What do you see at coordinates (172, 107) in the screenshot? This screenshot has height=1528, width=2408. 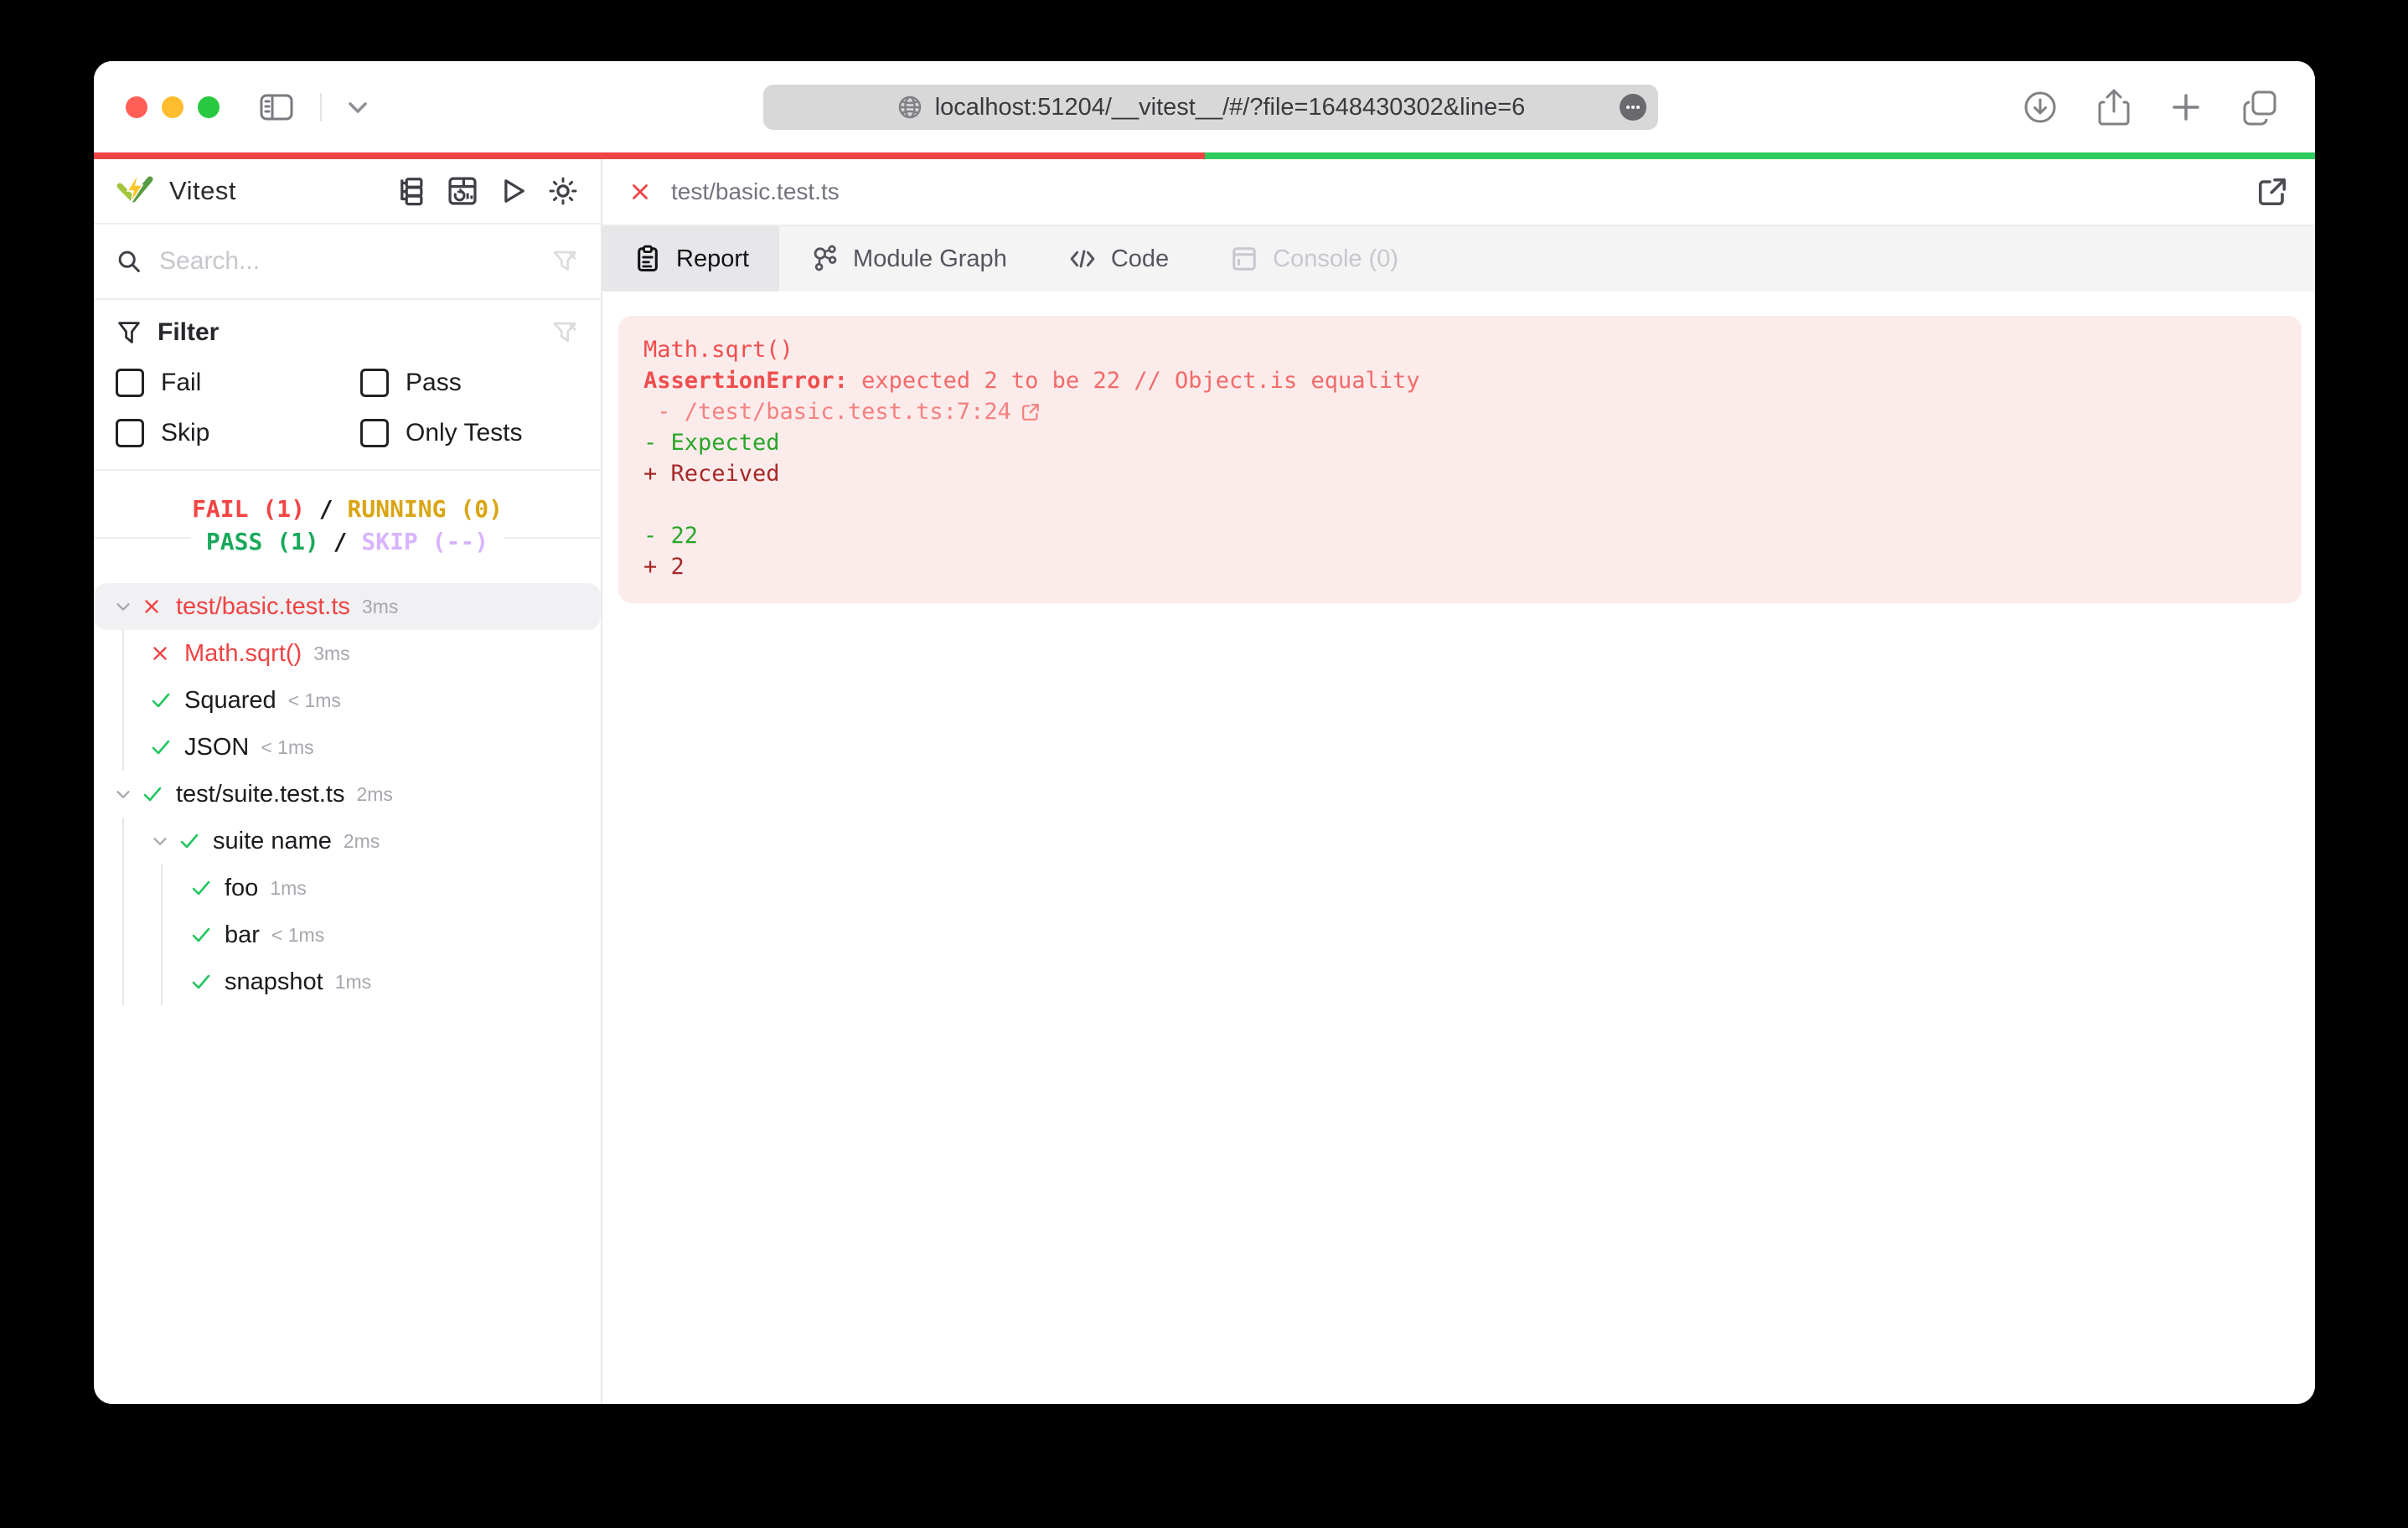 I see `minimize-window-button` at bounding box center [172, 107].